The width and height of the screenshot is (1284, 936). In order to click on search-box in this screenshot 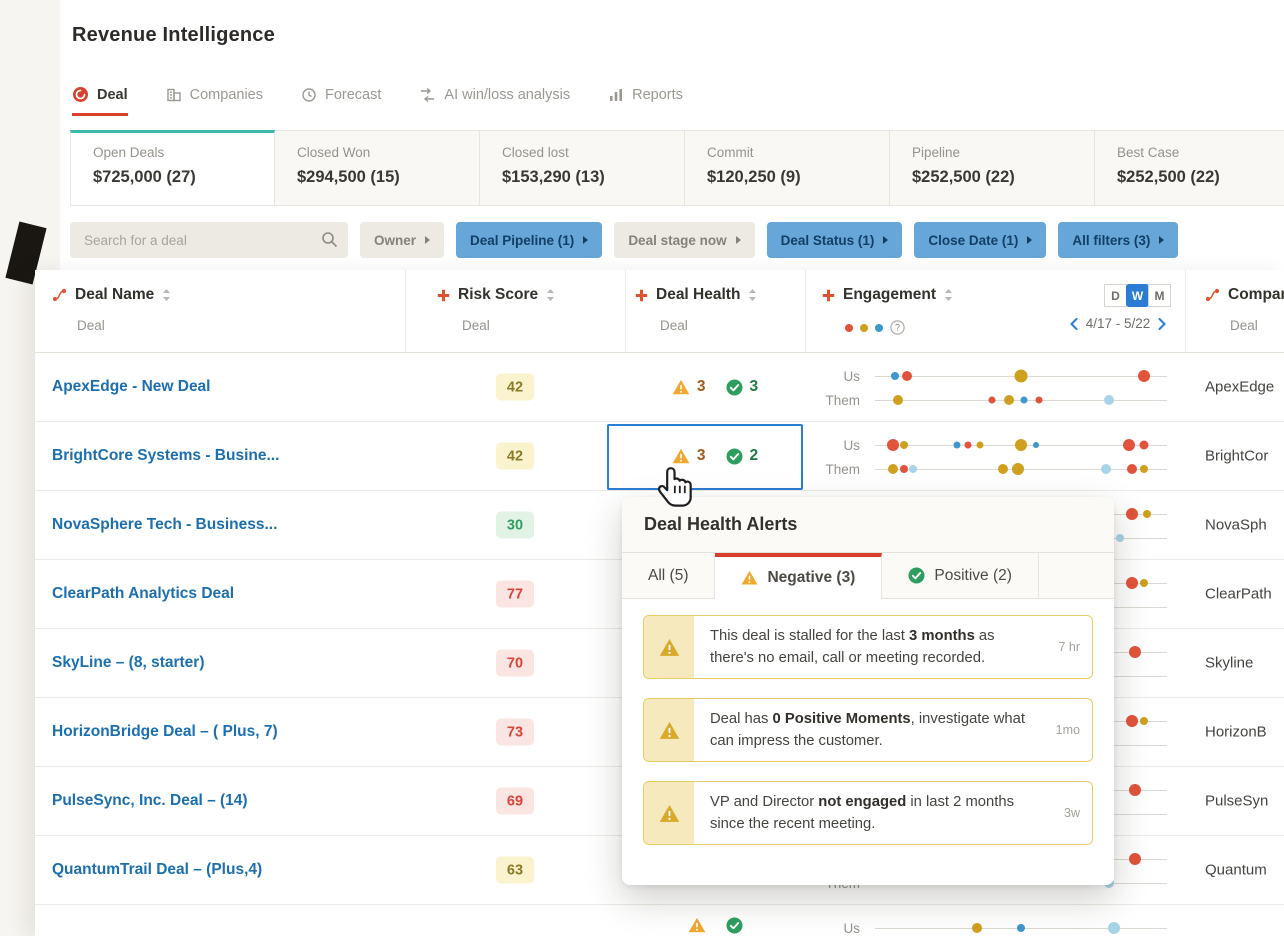, I will do `click(209, 240)`.